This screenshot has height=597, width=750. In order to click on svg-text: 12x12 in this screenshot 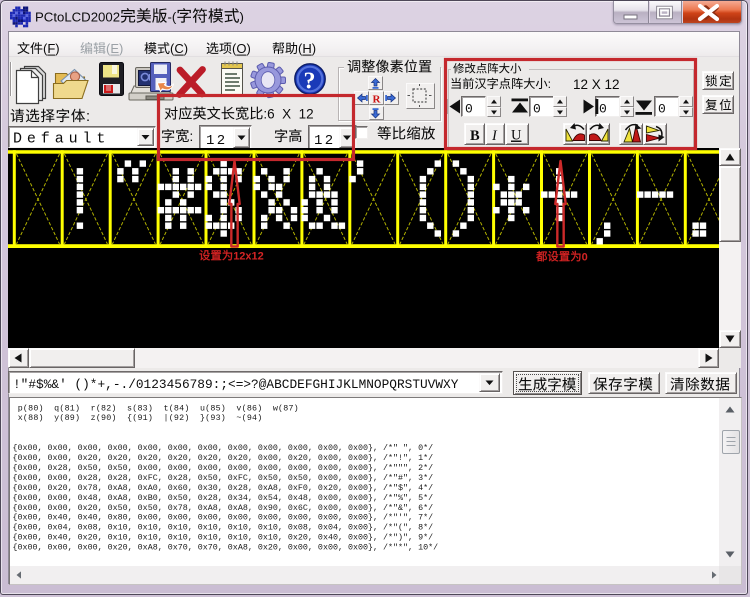, I will do `click(248, 257)`.